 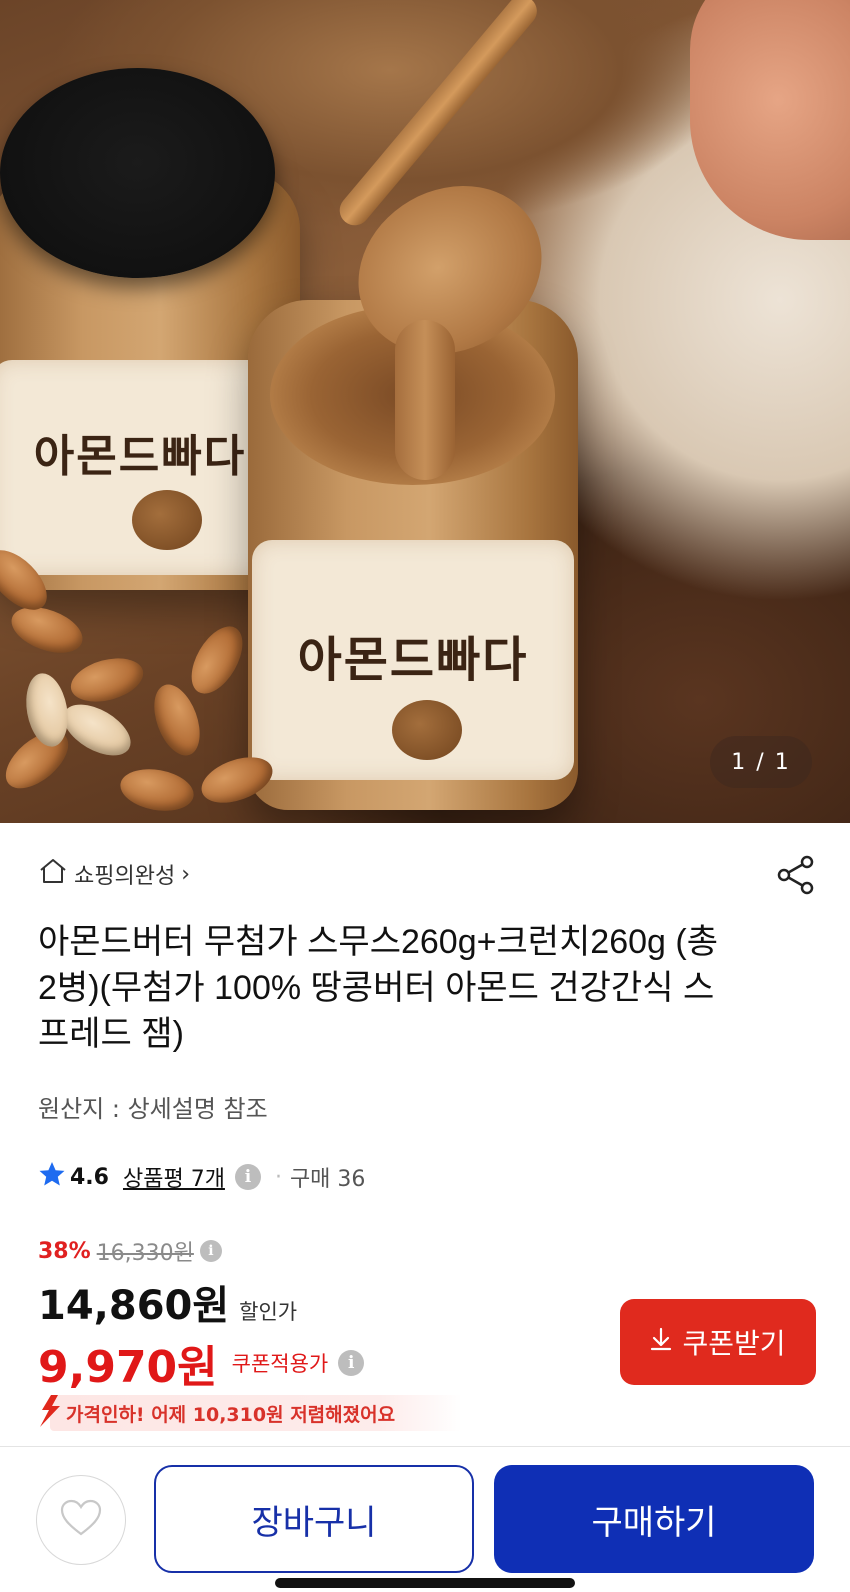 I want to click on bottom-action-bar: 장바구니 구매하기, so click(x=425, y=1519).